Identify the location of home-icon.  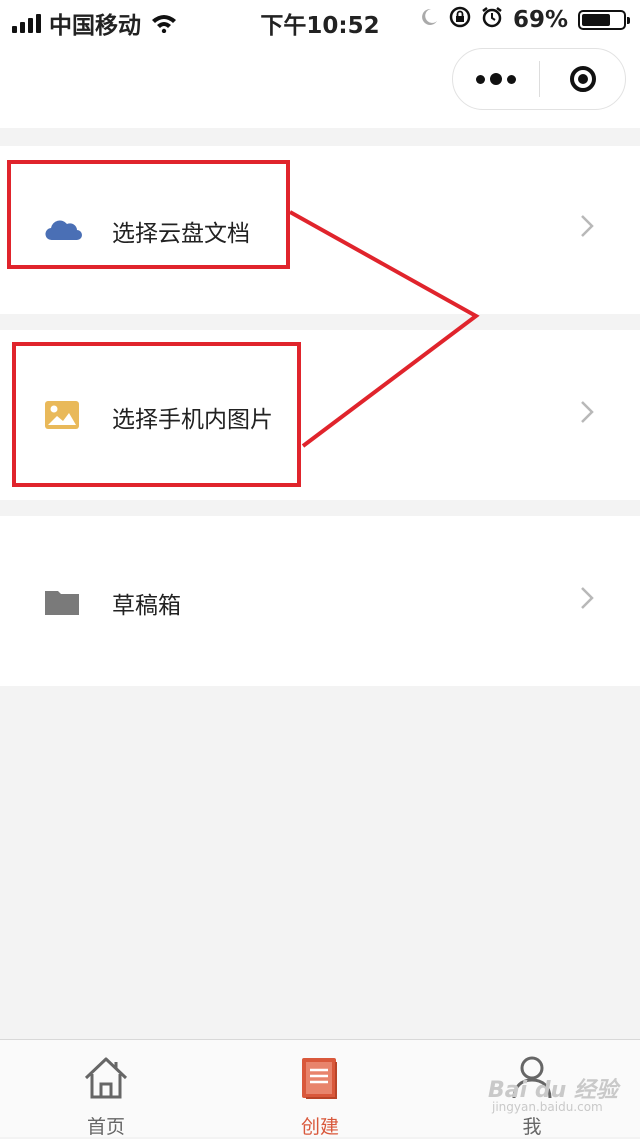
(106, 1080).